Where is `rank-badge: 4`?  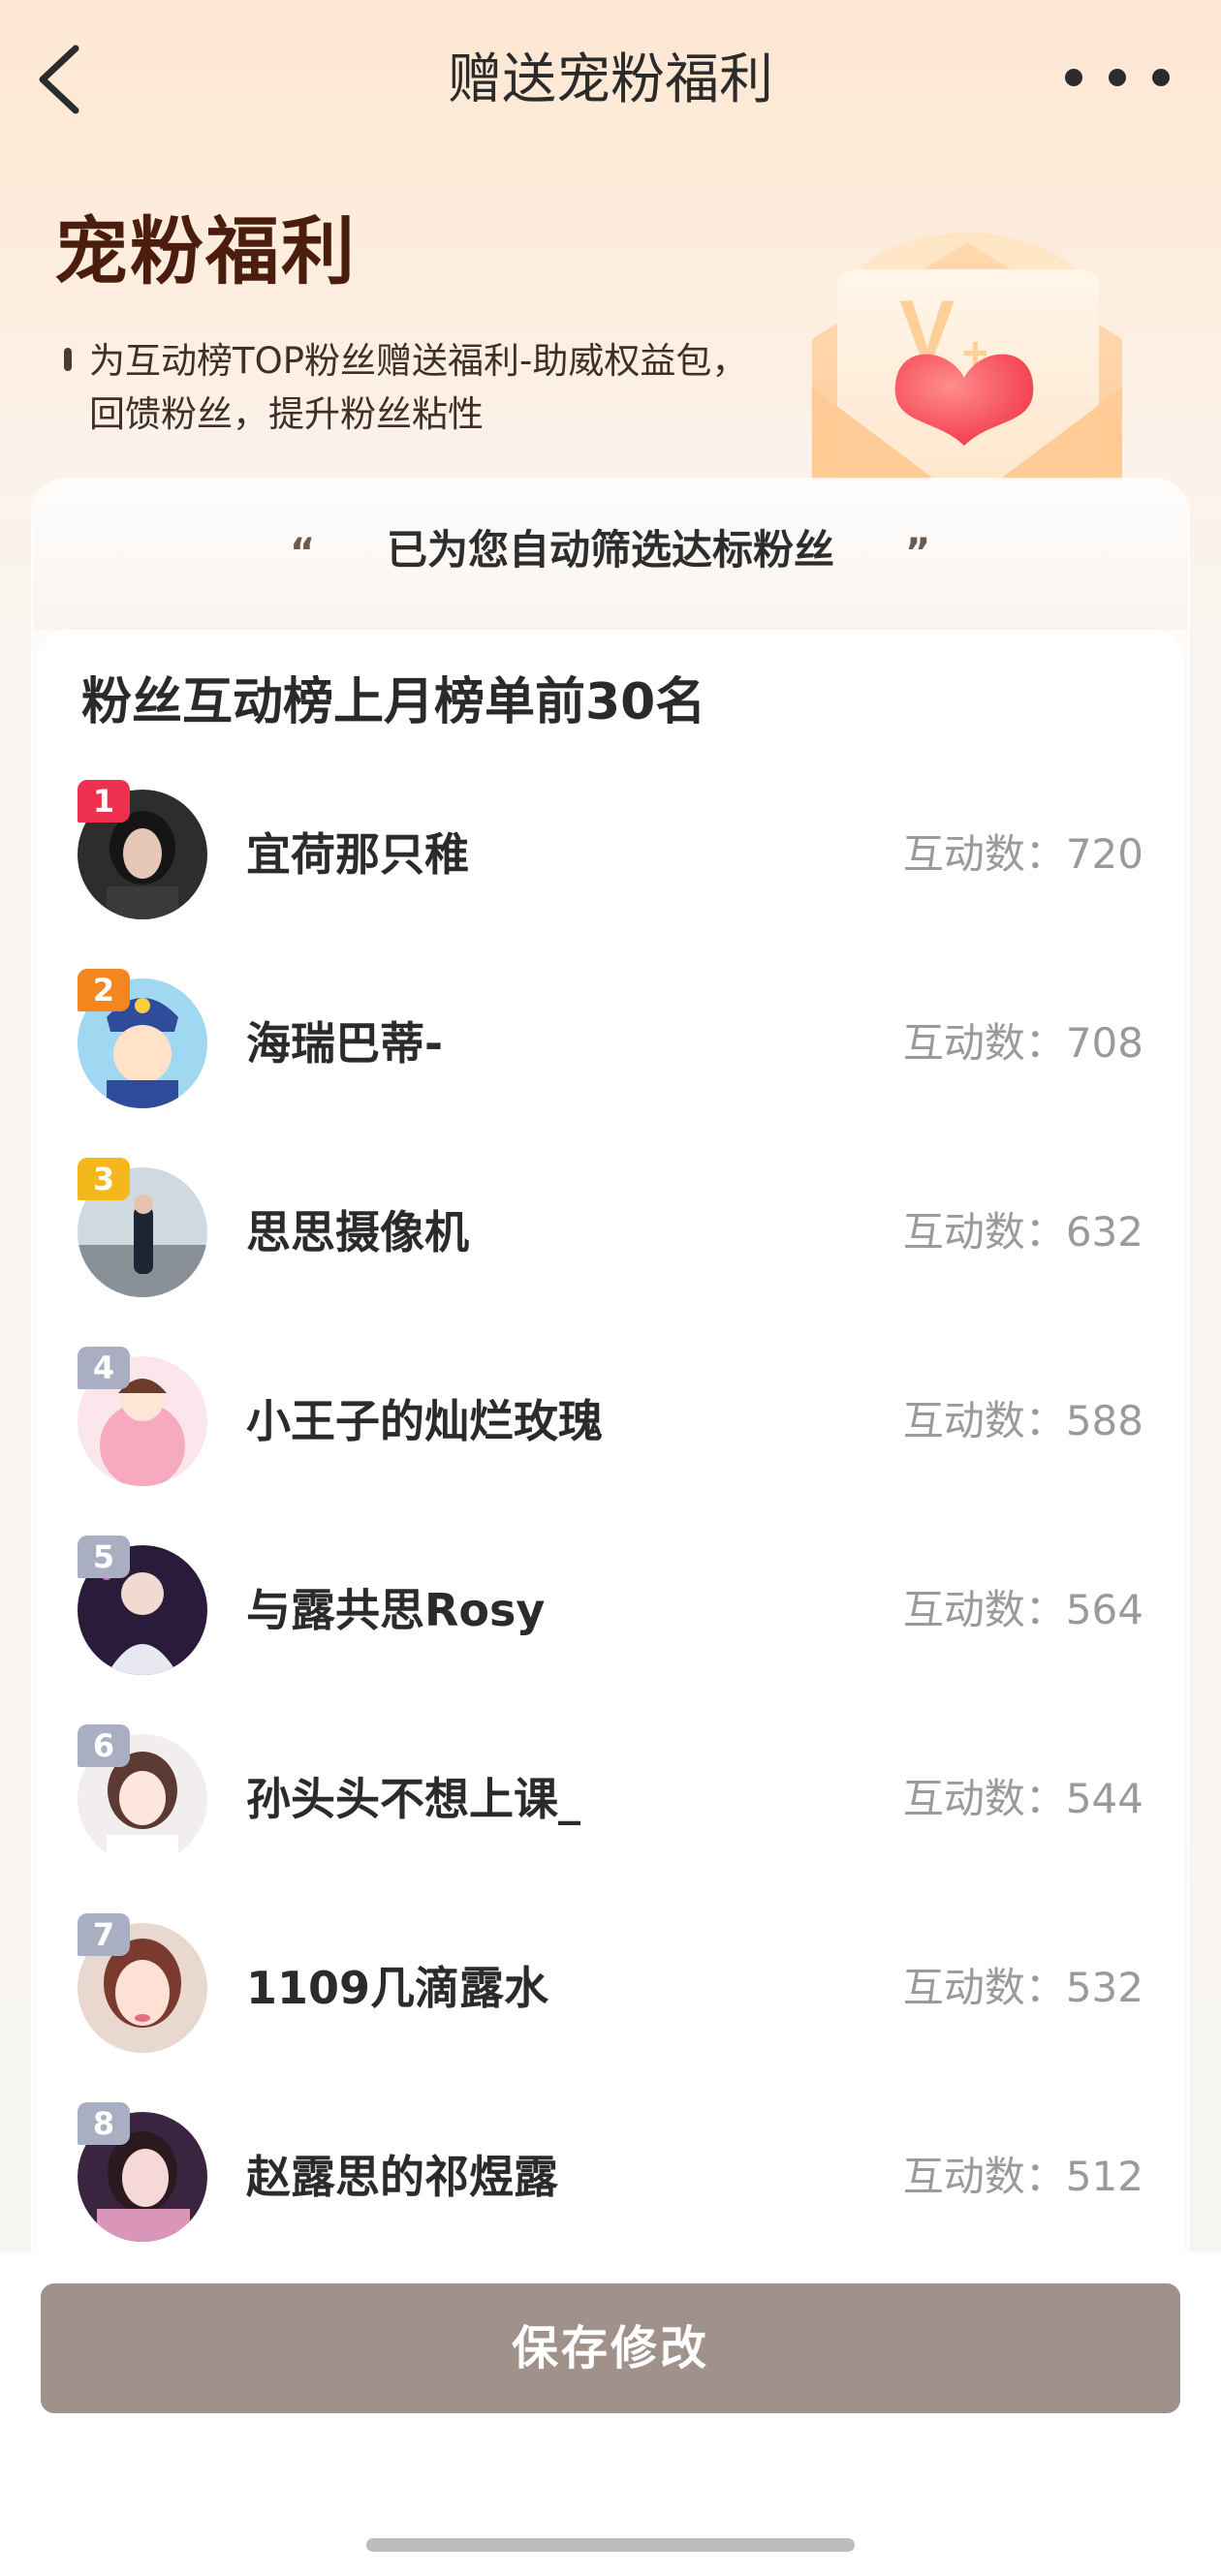 rank-badge: 4 is located at coordinates (104, 1368).